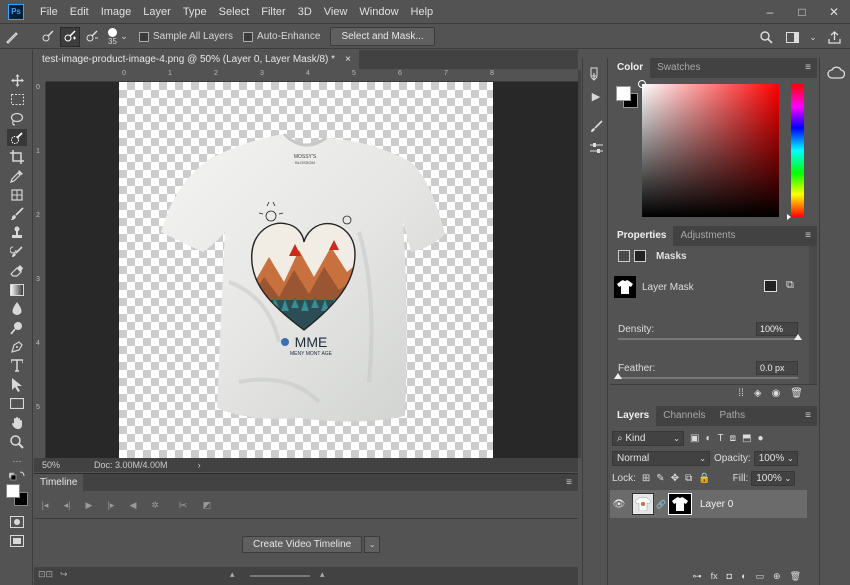 The width and height of the screenshot is (850, 585). Describe the element at coordinates (704, 478) in the screenshot. I see `lock-all-icon: 🔒` at that location.